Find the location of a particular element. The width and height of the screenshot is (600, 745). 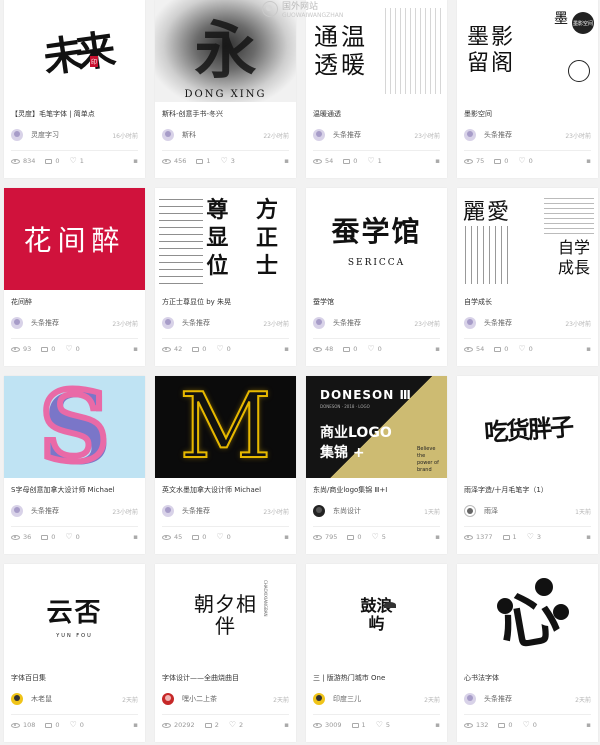

work-title: 温暖通透 is located at coordinates (376, 114).